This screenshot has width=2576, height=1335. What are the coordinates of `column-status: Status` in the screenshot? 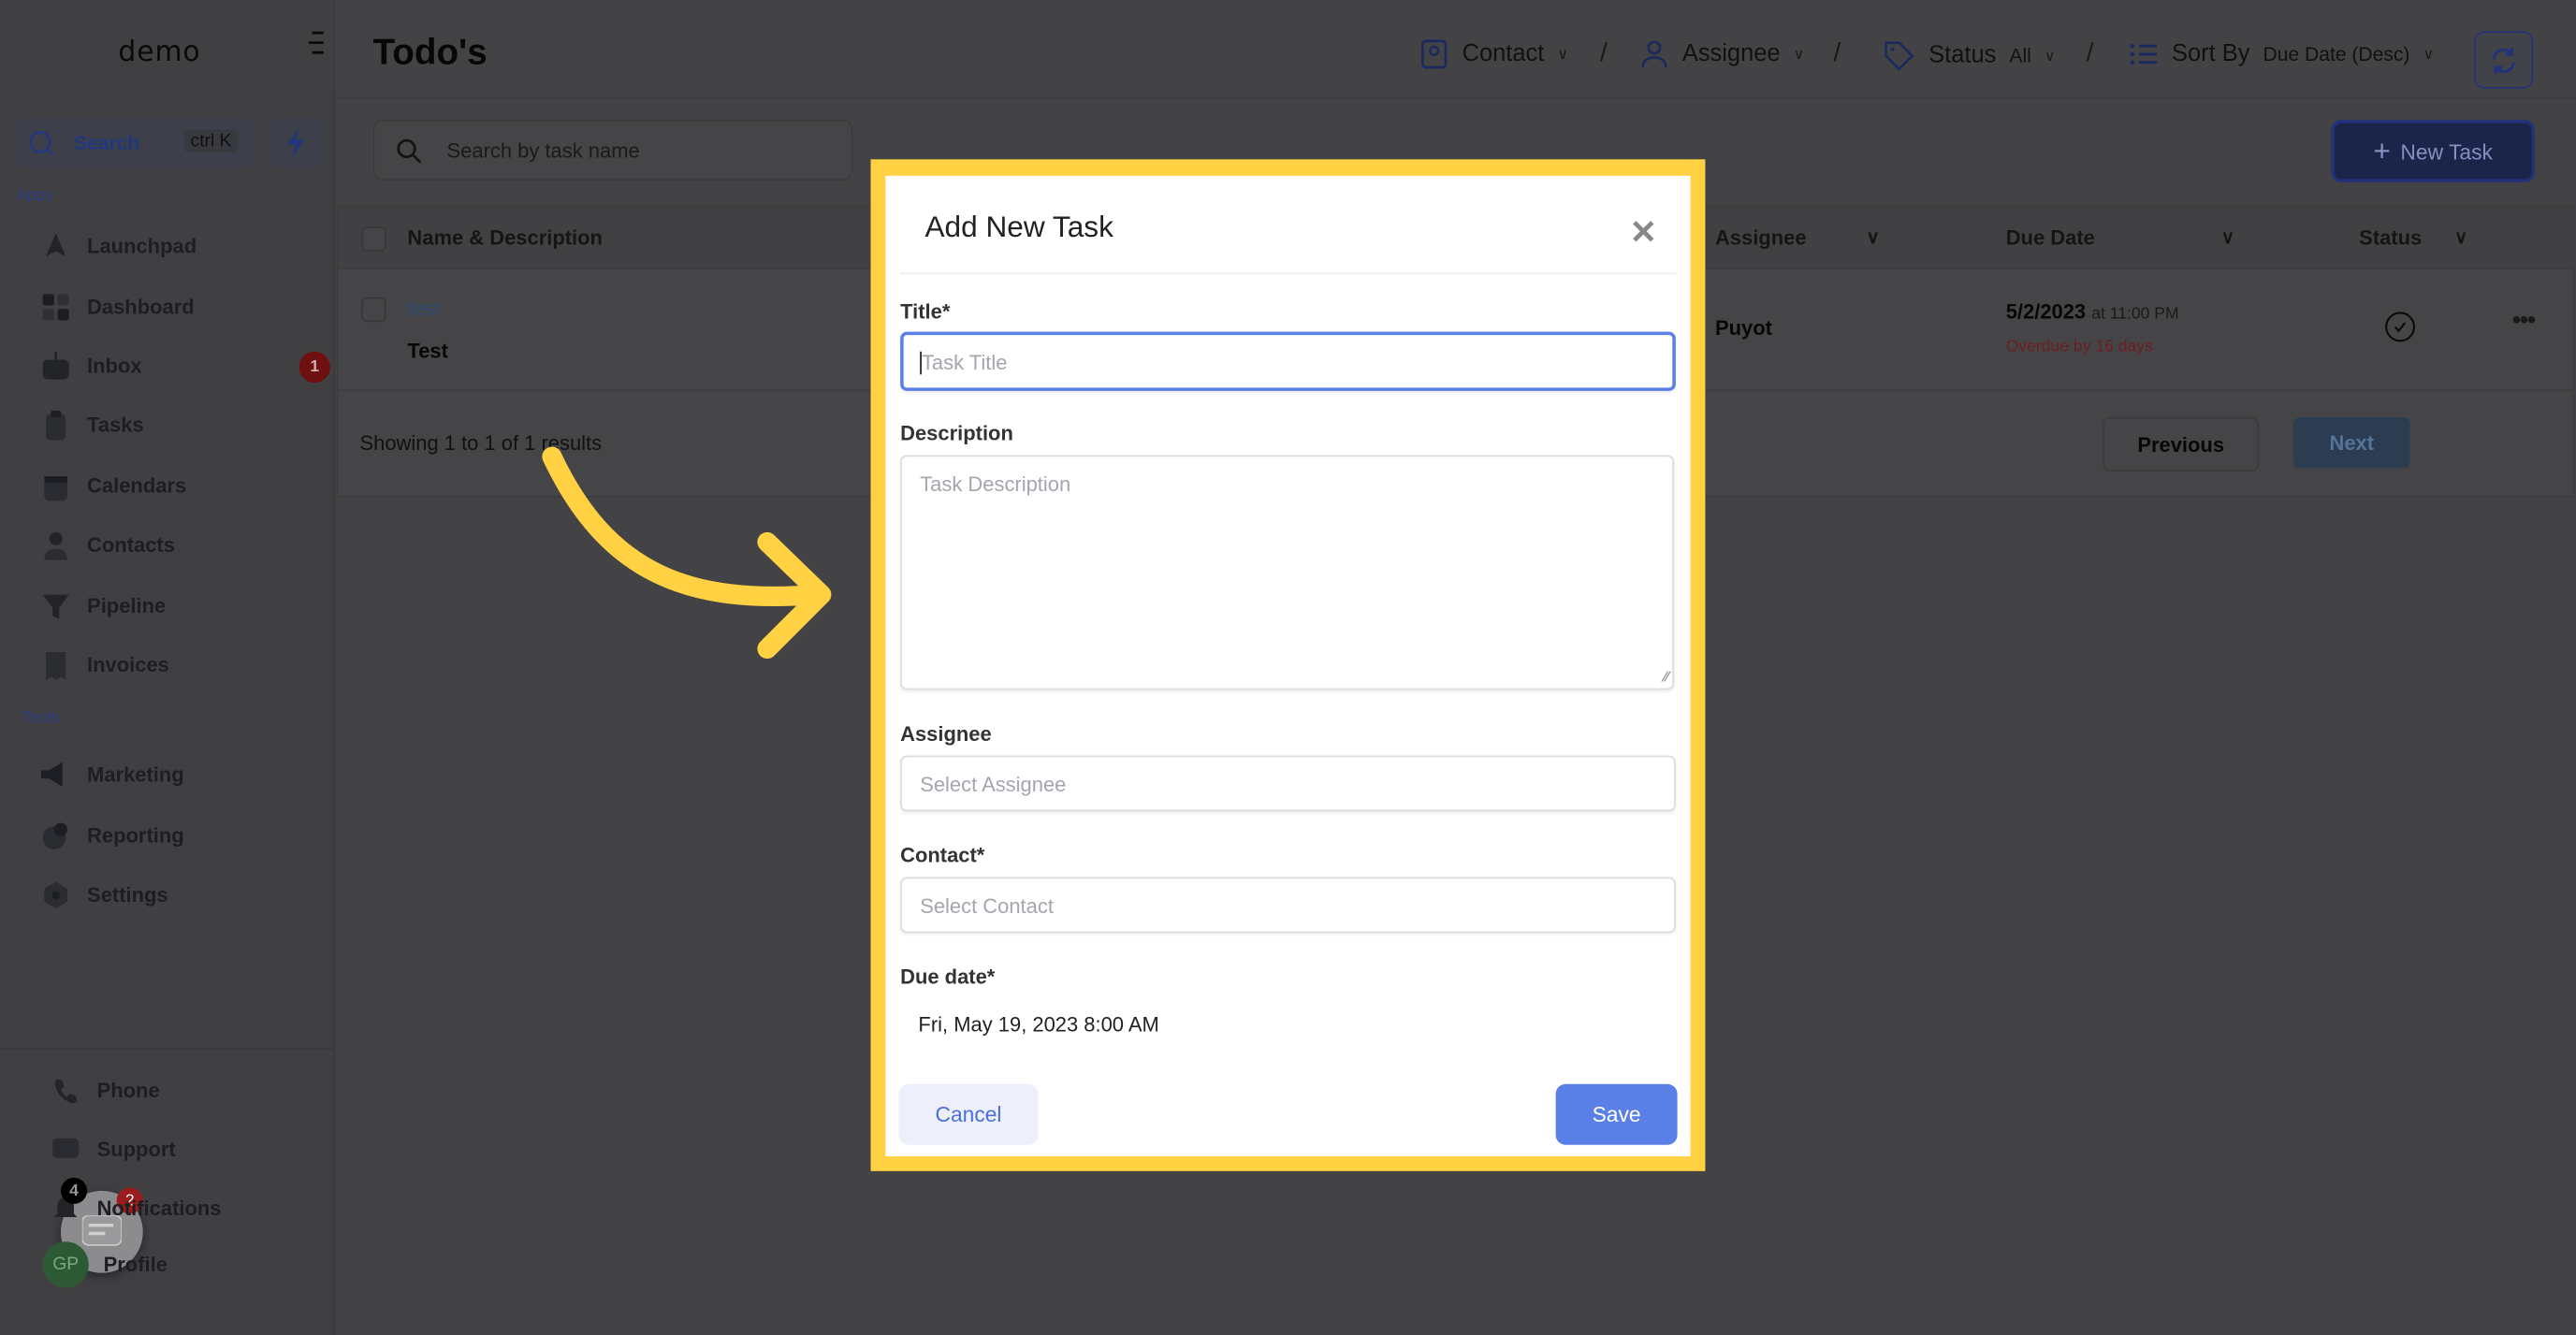 It's located at (2390, 238).